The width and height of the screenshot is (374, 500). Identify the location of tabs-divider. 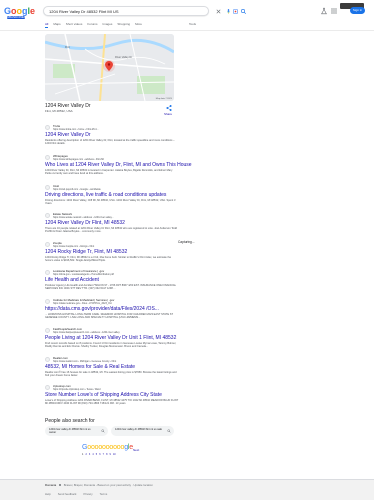
(187, 30).